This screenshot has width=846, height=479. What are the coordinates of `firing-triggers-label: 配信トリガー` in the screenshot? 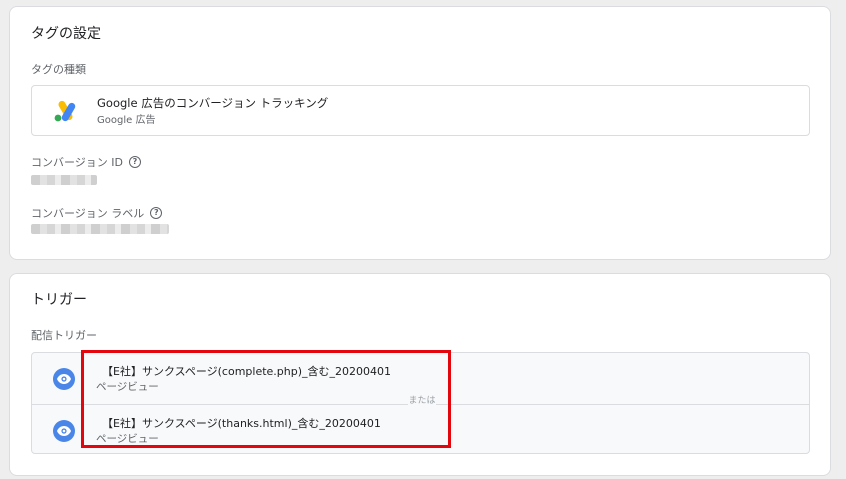 It's located at (64, 335).